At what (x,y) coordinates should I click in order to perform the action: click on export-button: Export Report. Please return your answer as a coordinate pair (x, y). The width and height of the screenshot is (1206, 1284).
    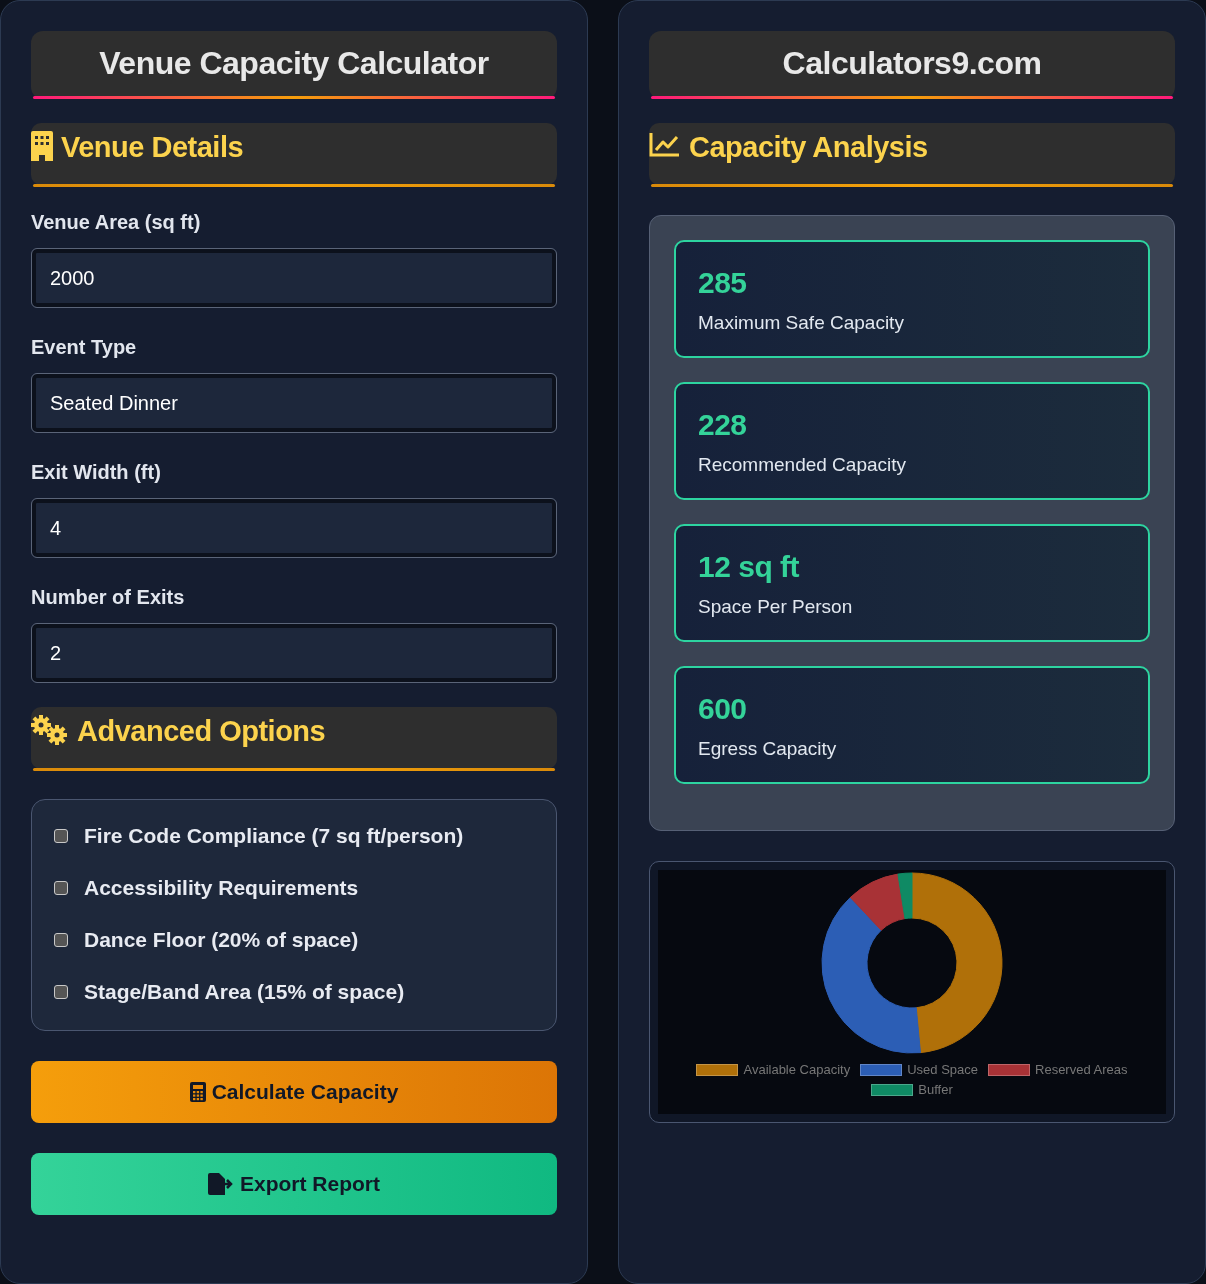
    Looking at the image, I should click on (294, 1184).